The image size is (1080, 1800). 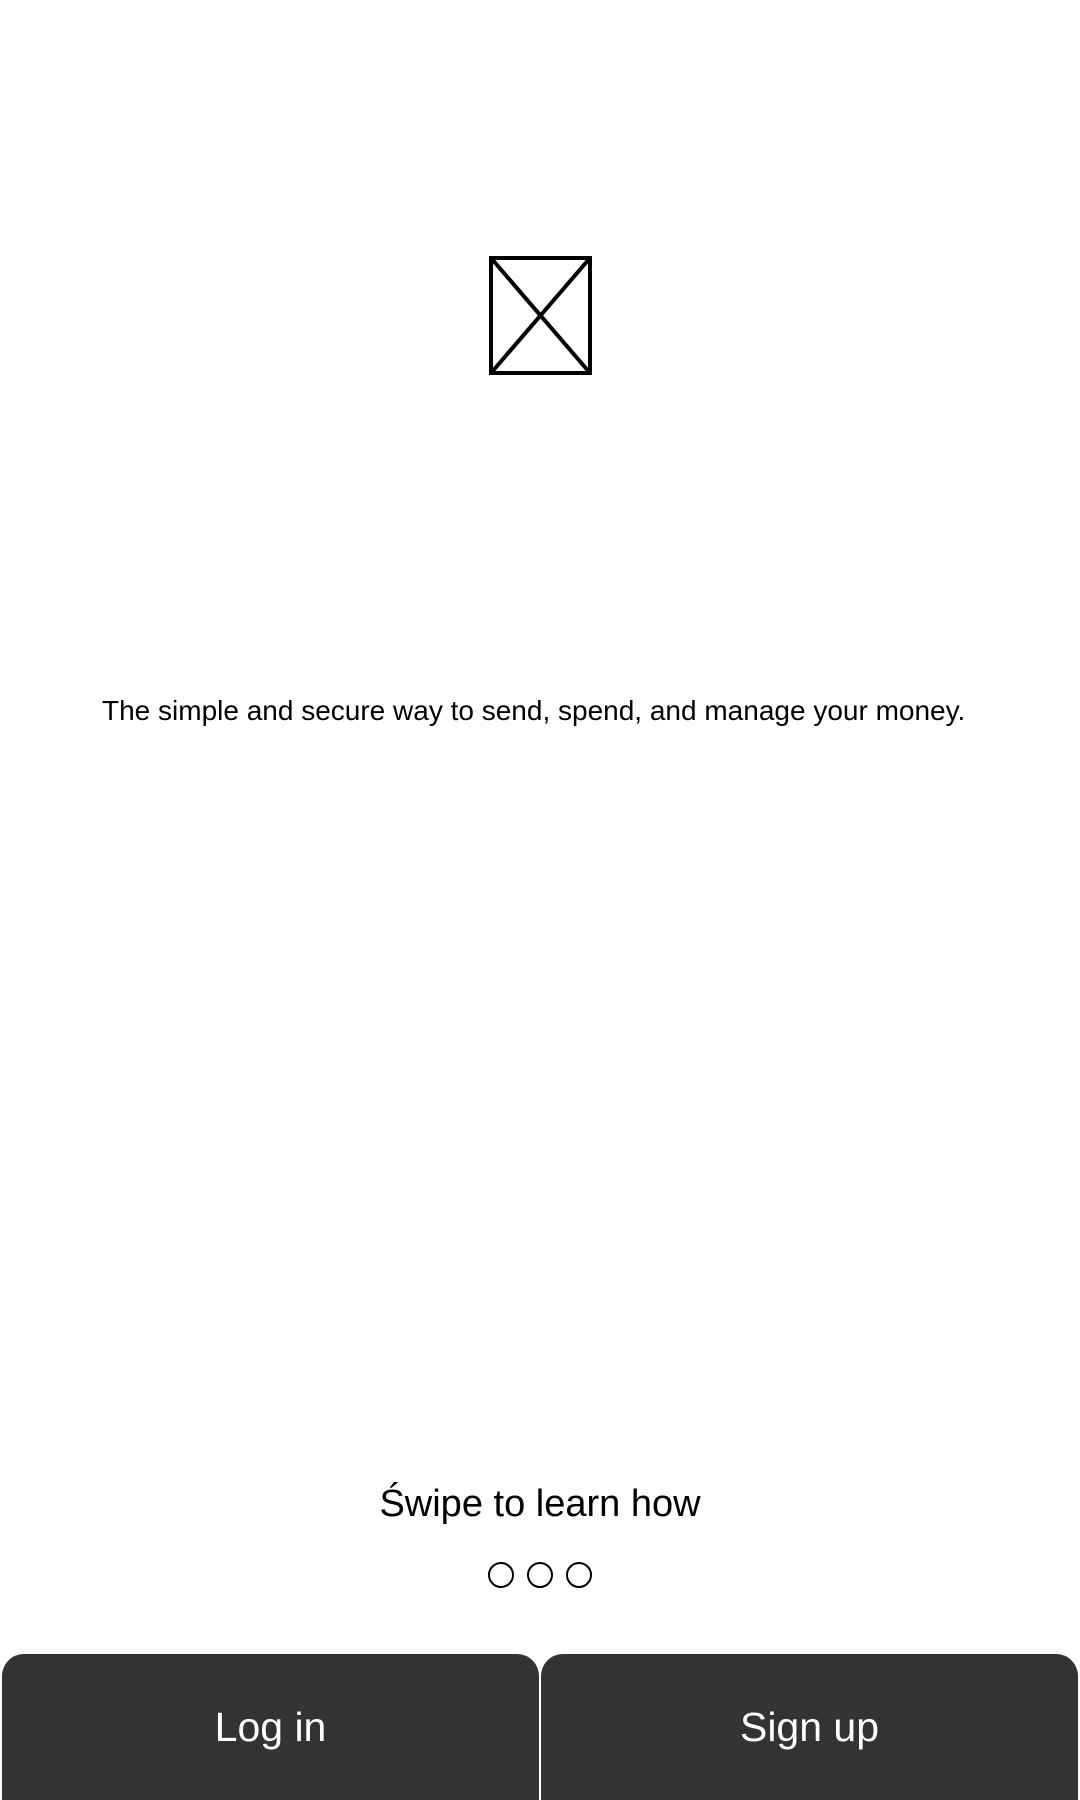 I want to click on page-indicator, so click(x=540, y=1577).